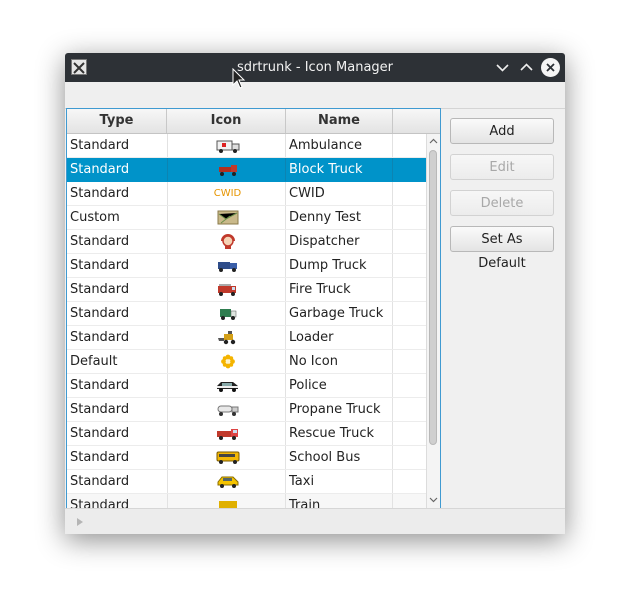  I want to click on menu-bar, so click(315, 95).